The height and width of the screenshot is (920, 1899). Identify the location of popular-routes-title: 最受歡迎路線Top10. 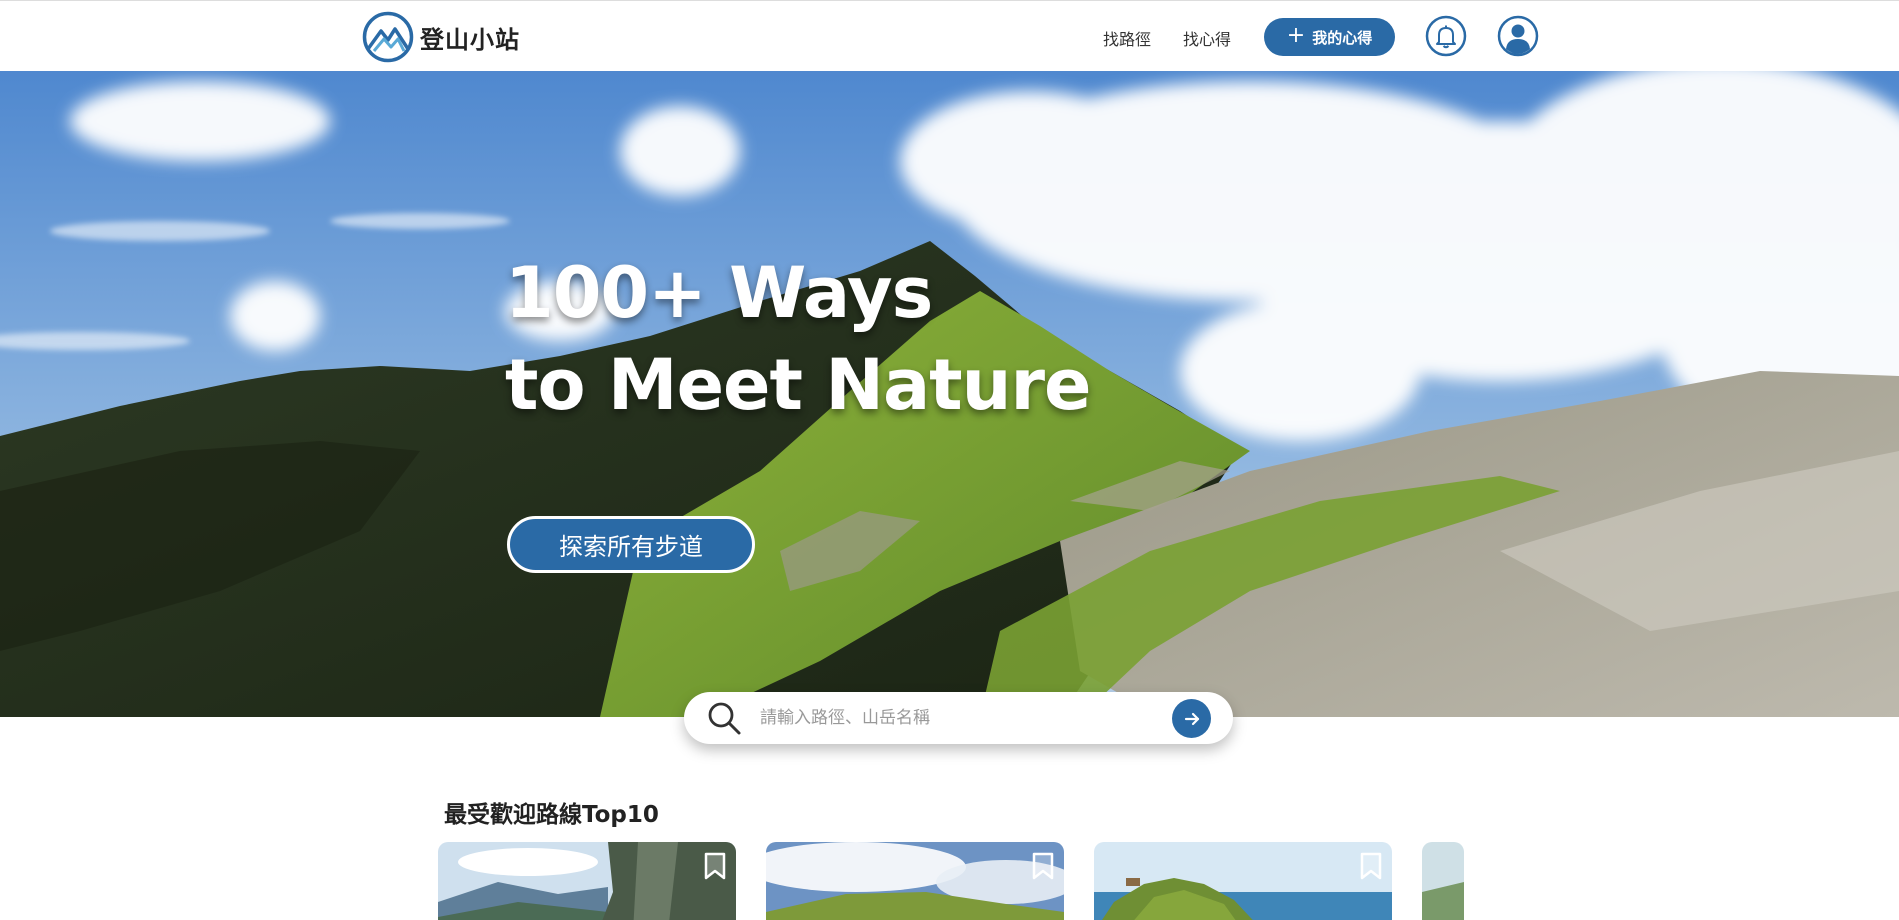
(551, 815).